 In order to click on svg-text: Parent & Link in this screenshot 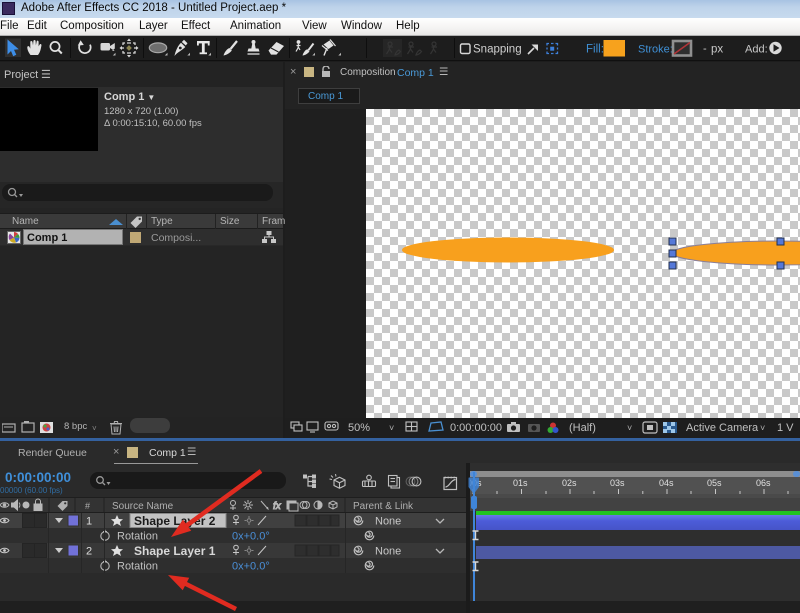, I will do `click(383, 506)`.